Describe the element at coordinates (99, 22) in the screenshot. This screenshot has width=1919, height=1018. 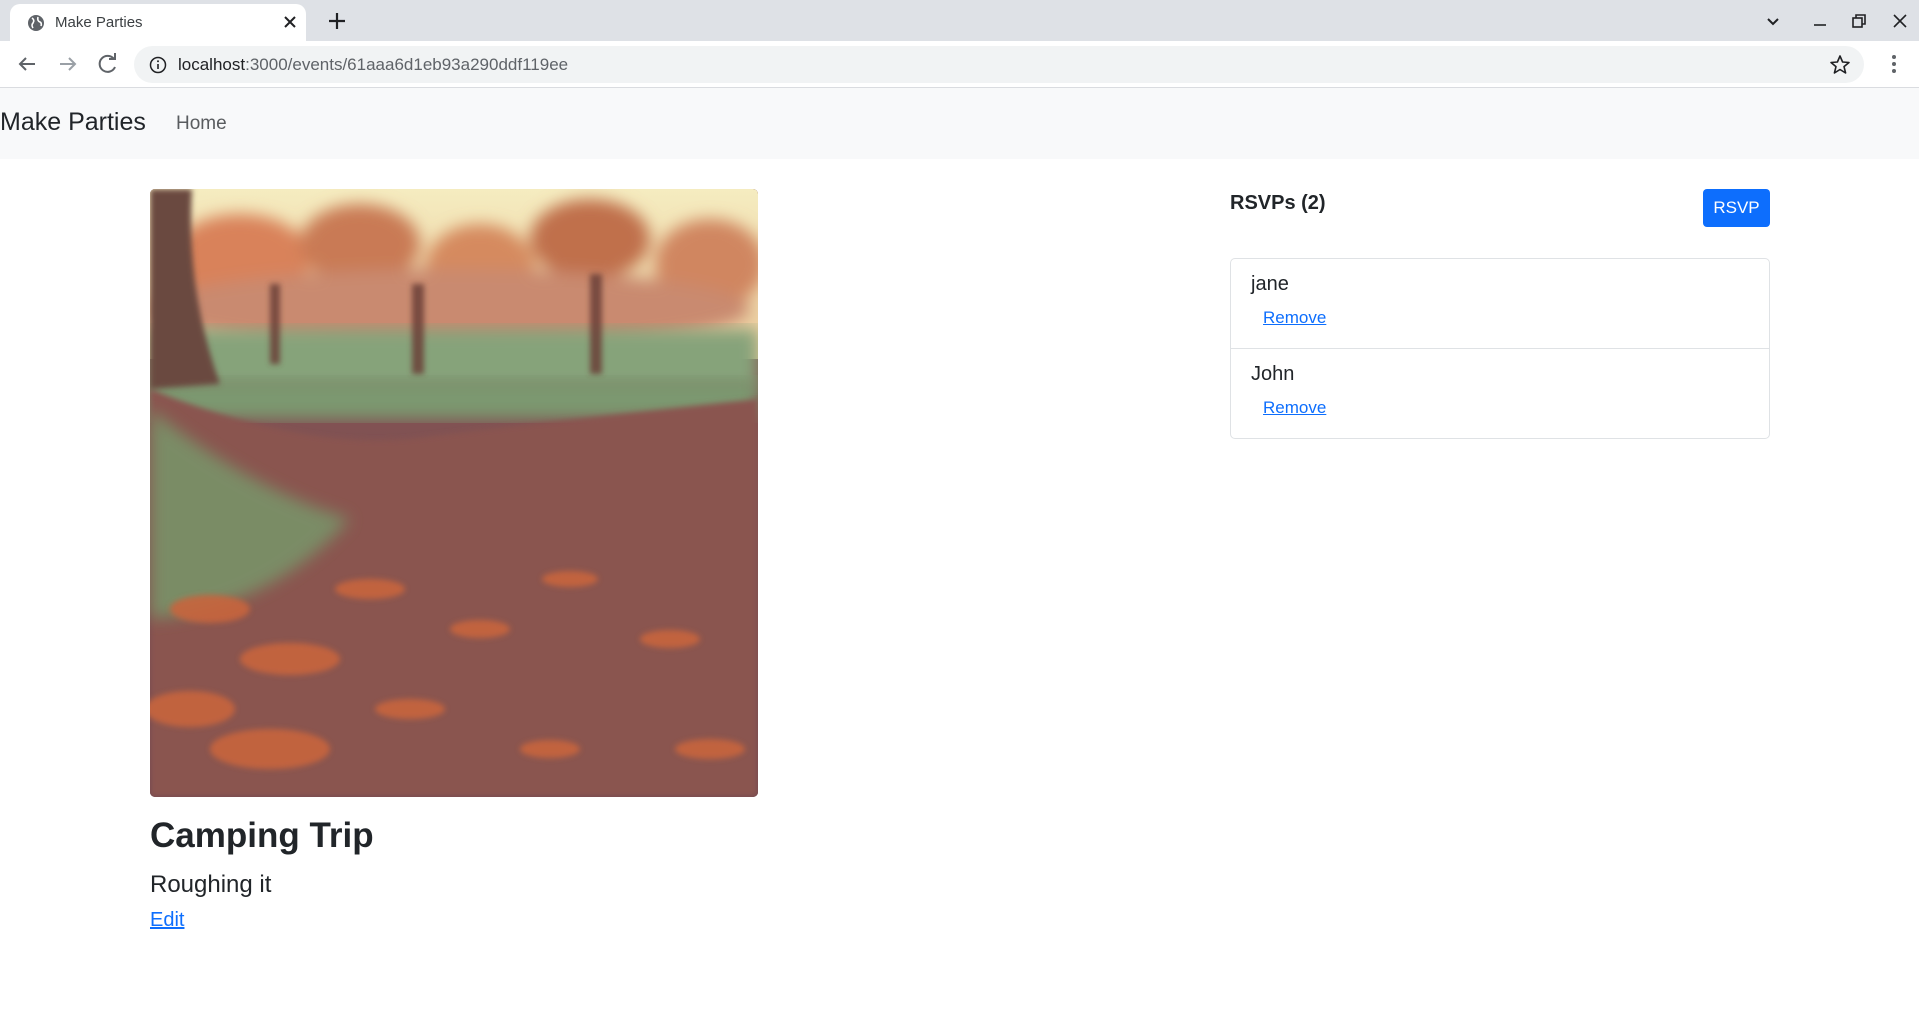
I see `tab-title: Make Parties` at that location.